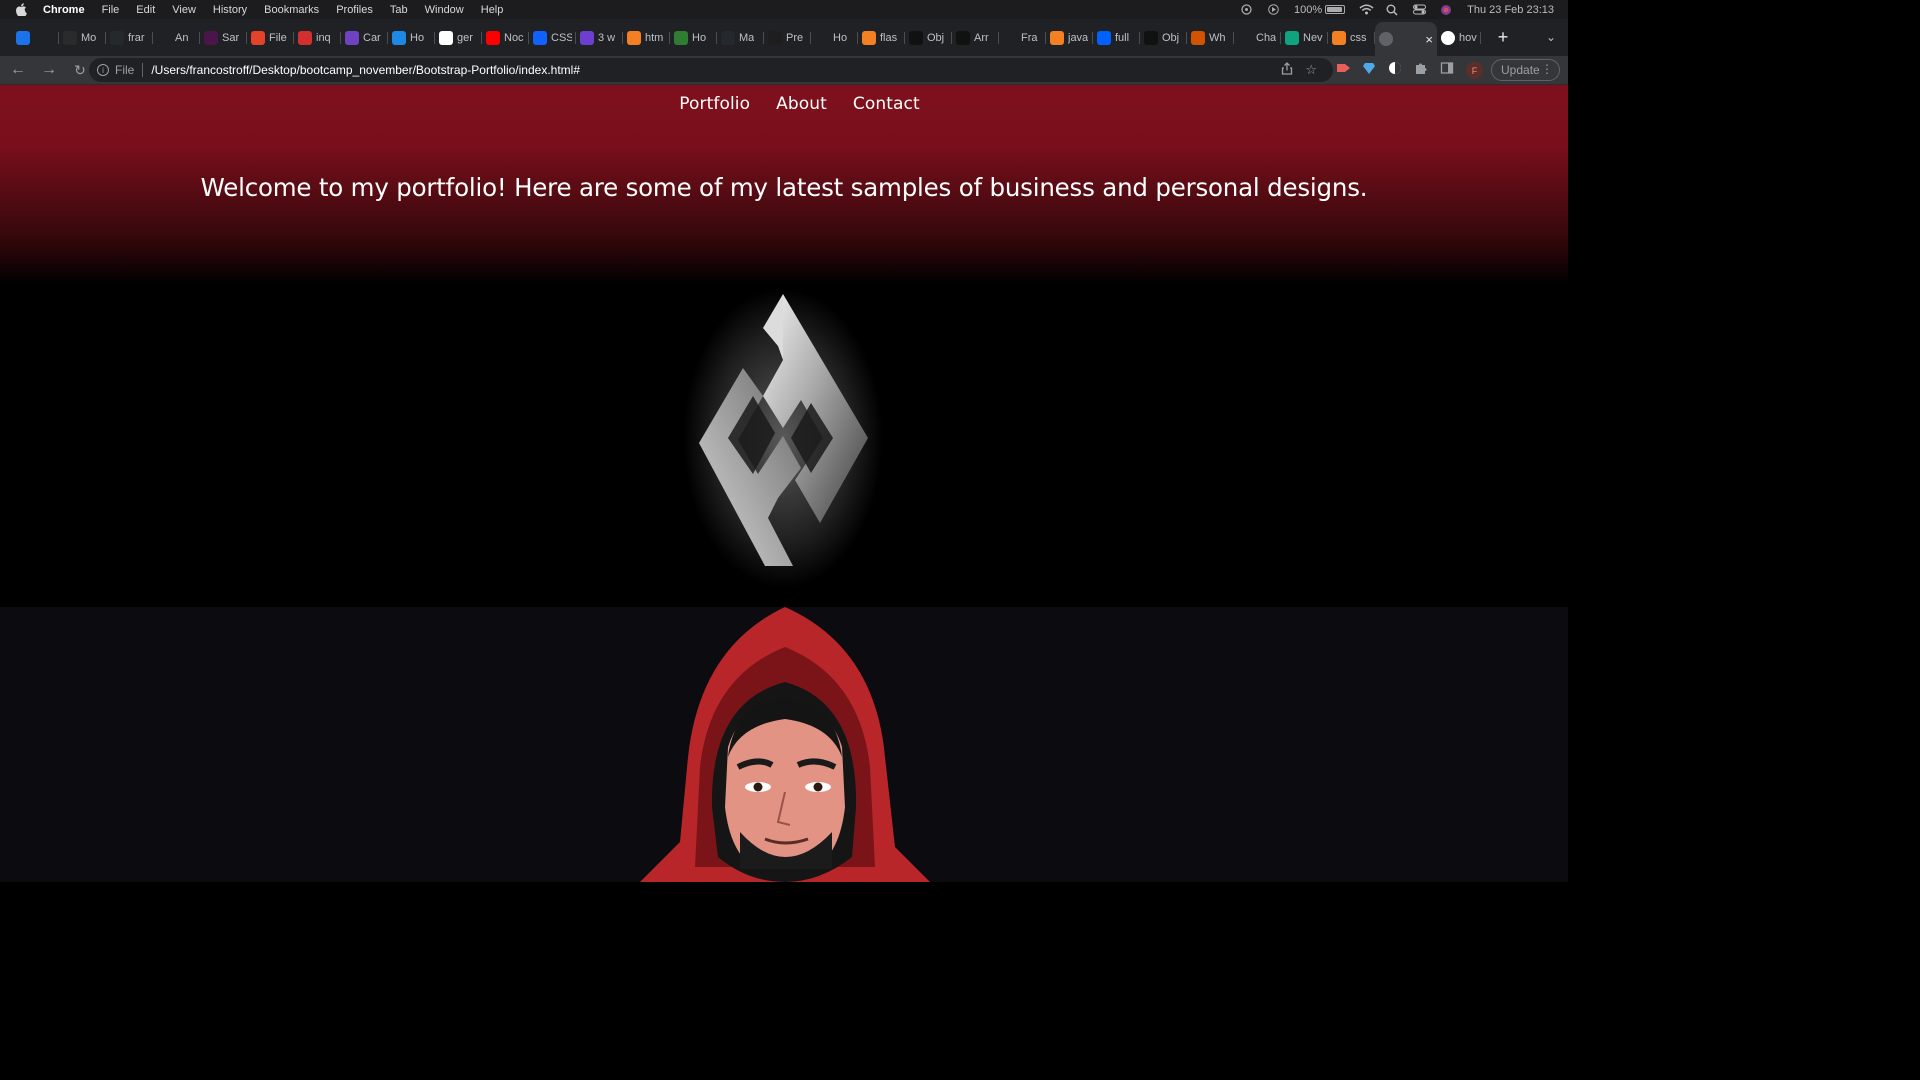 The height and width of the screenshot is (1080, 1920). Describe the element at coordinates (1122, 37) in the screenshot. I see `tab-title: full` at that location.